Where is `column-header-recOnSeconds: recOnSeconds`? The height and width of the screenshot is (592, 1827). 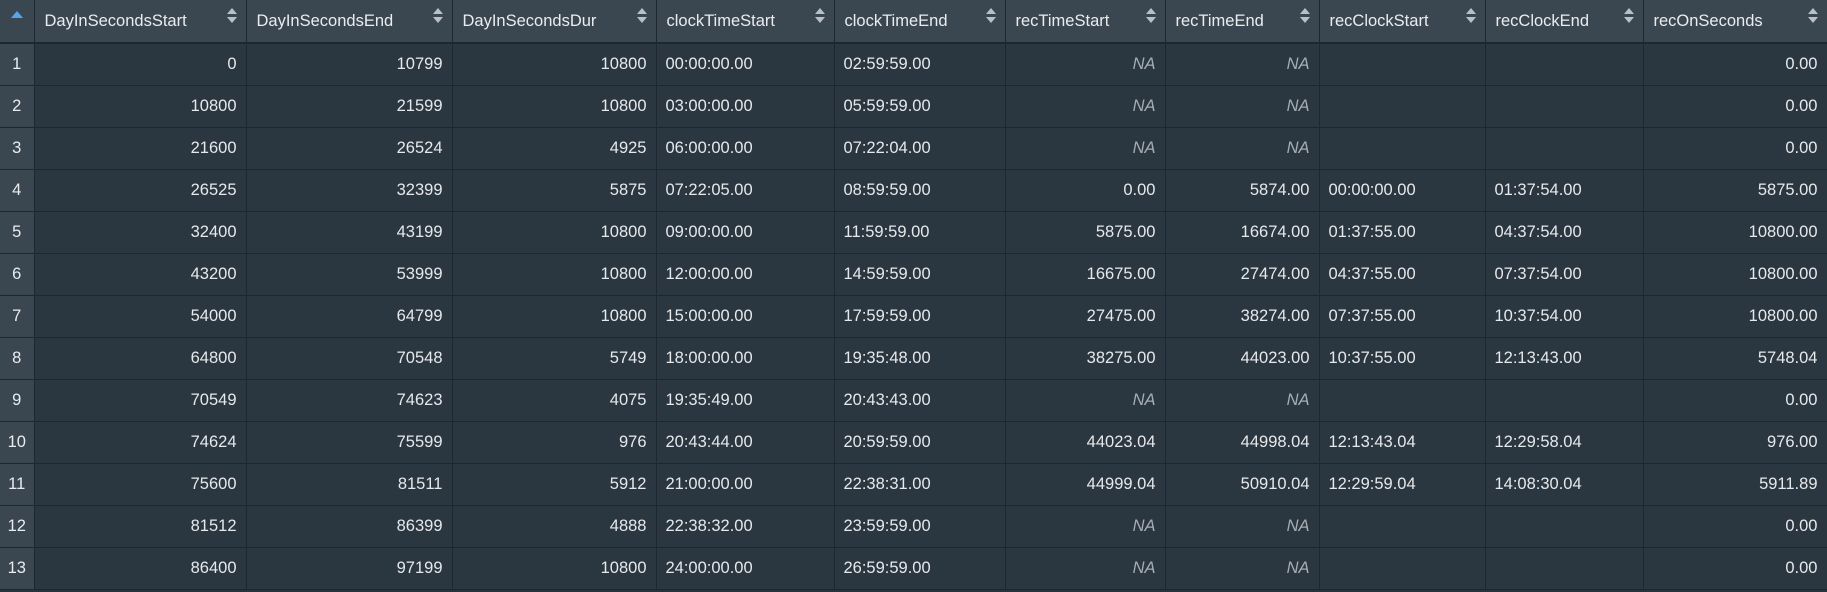
column-header-recOnSeconds: recOnSeconds is located at coordinates (1735, 22).